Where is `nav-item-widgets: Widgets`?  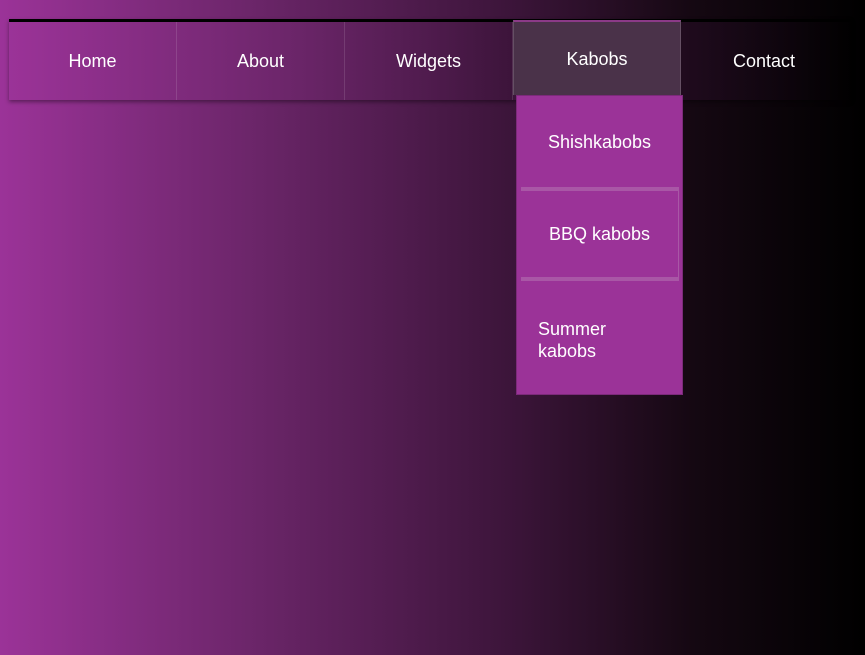 nav-item-widgets: Widgets is located at coordinates (429, 61).